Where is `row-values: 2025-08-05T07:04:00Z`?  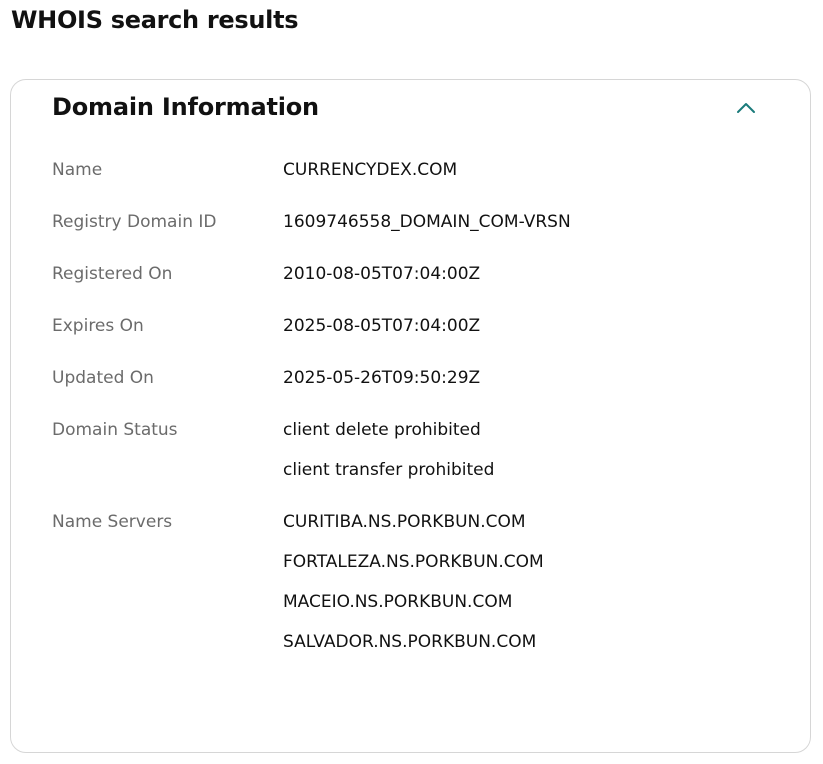 row-values: 2025-08-05T07:04:00Z is located at coordinates (381, 326).